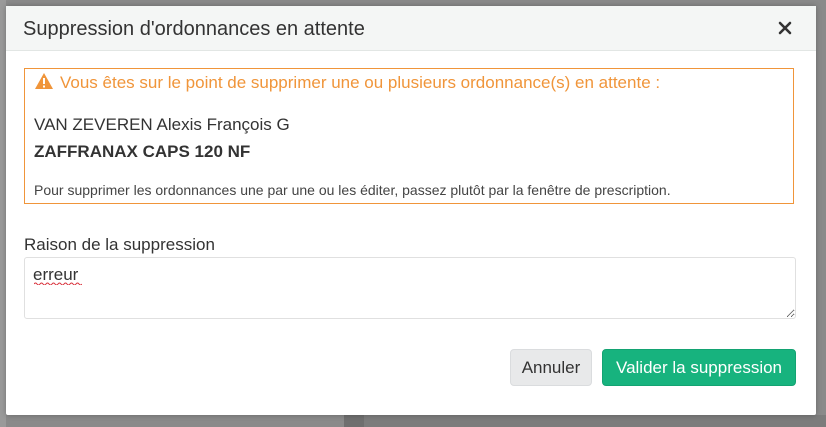 The width and height of the screenshot is (826, 427). I want to click on confirm-delete-button: Valider la suppression, so click(699, 367).